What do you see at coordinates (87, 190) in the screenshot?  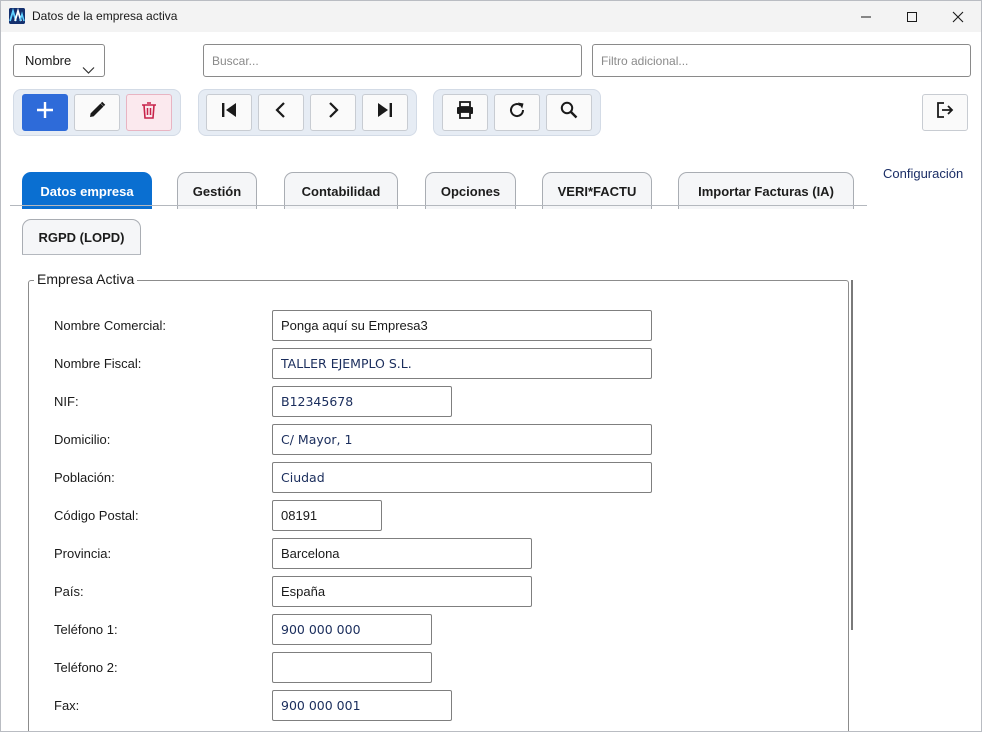 I see `tab-datos-empresa: Datos empresa` at bounding box center [87, 190].